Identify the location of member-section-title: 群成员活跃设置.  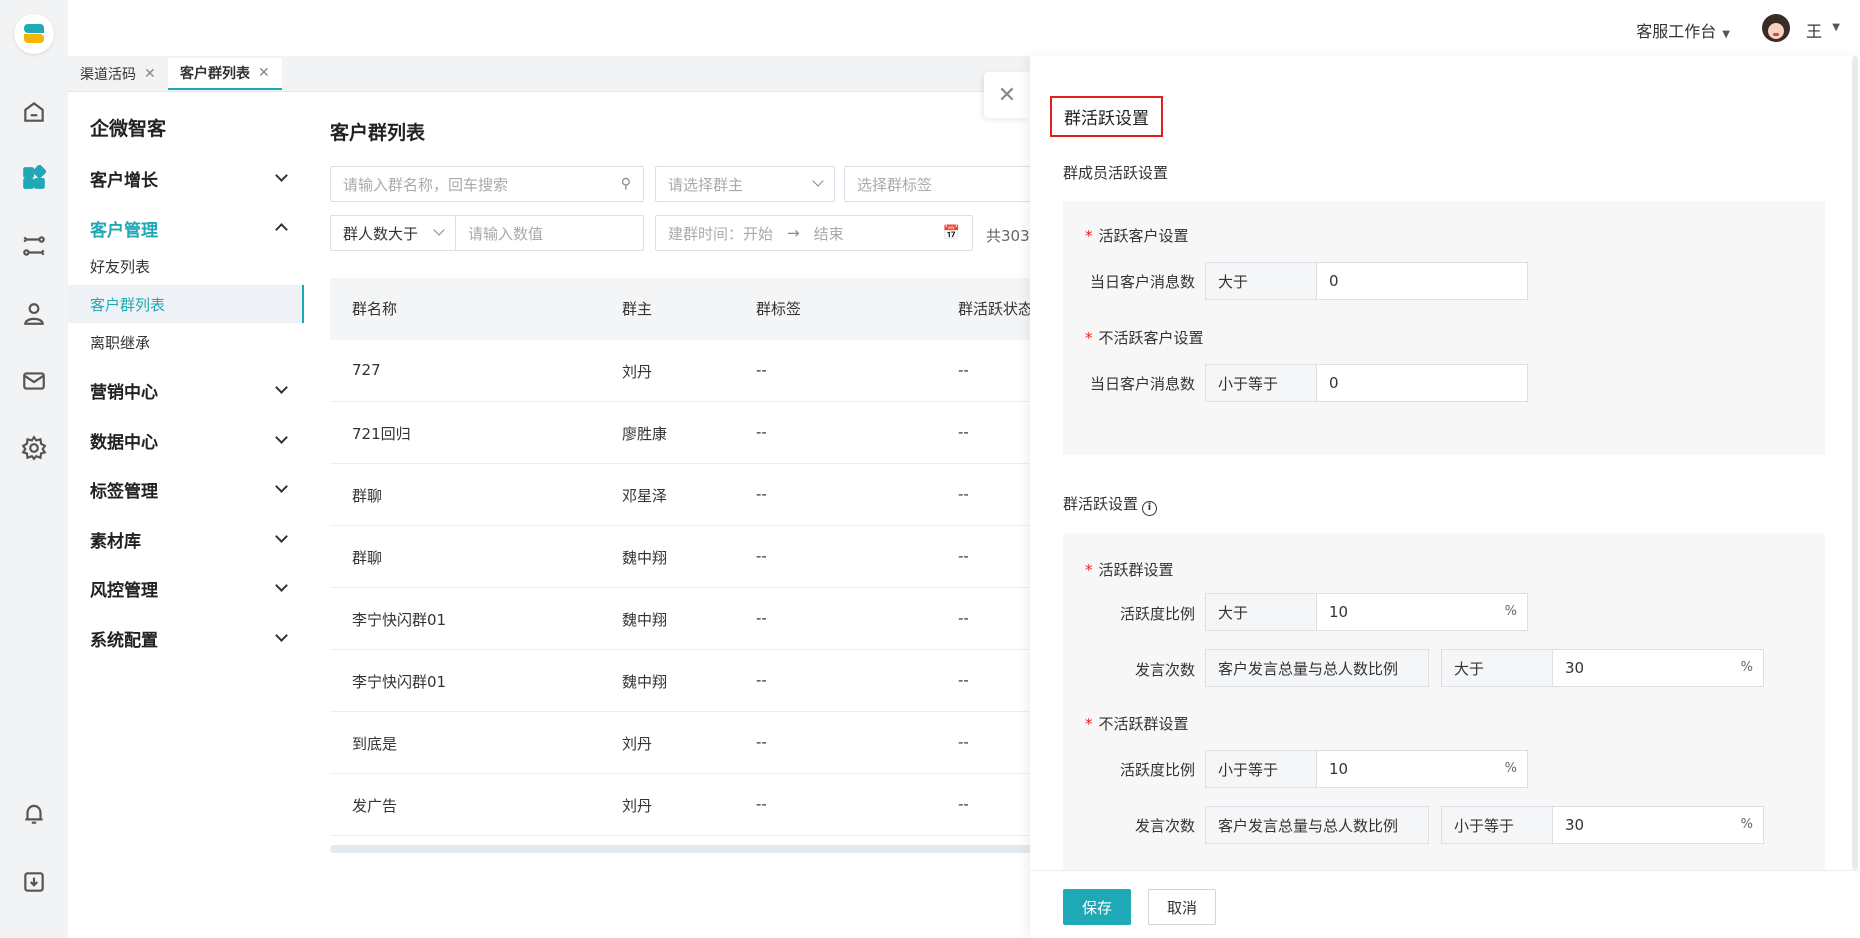
(1116, 173).